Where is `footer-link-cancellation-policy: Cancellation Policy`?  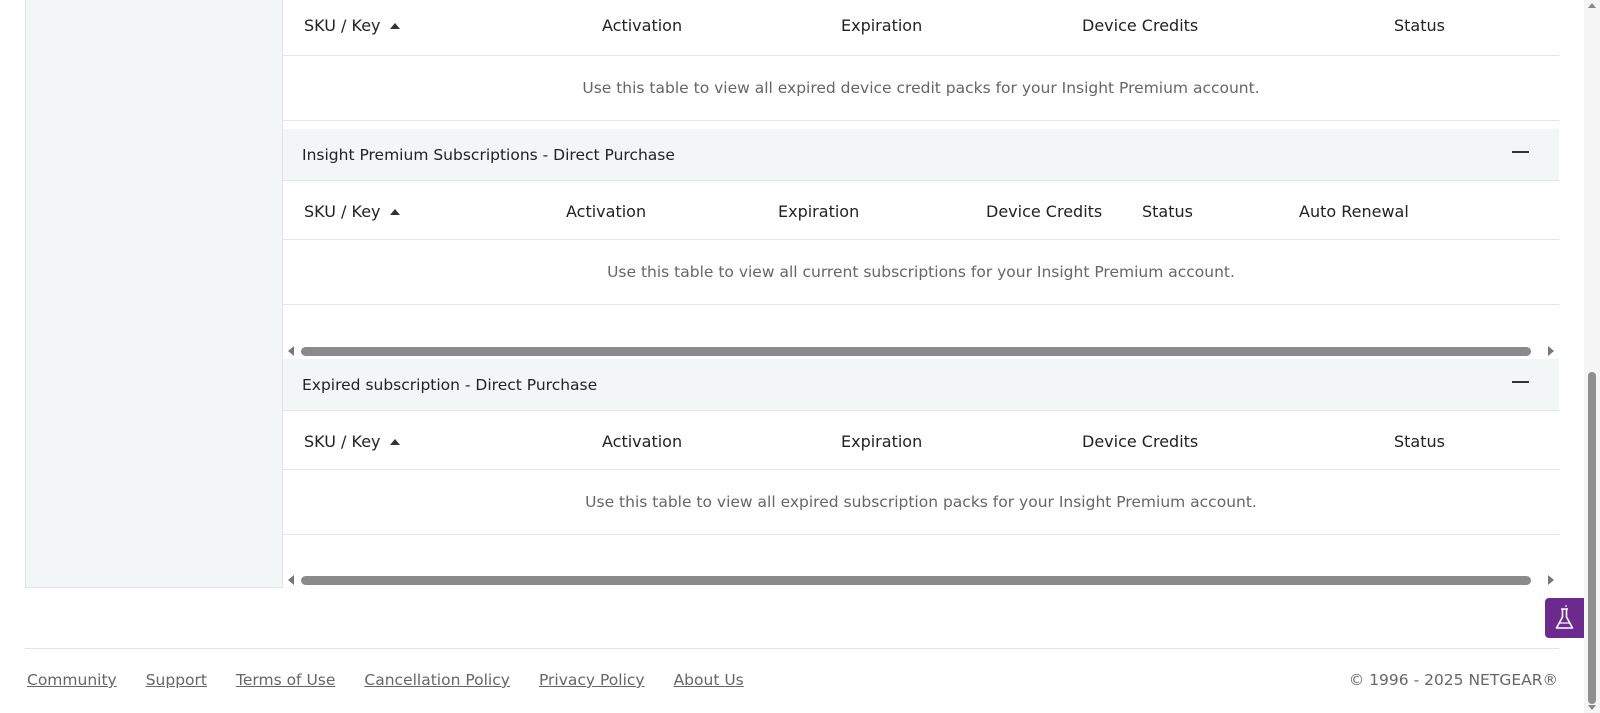 footer-link-cancellation-policy: Cancellation Policy is located at coordinates (437, 680).